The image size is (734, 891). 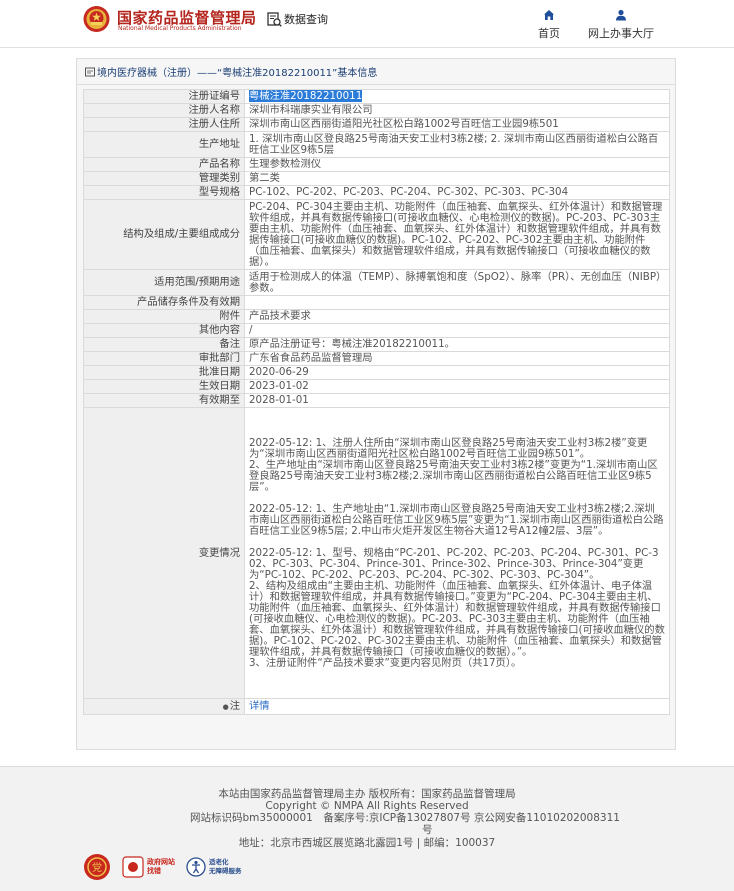 What do you see at coordinates (164, 316) in the screenshot?
I see `info-row-key: 附件` at bounding box center [164, 316].